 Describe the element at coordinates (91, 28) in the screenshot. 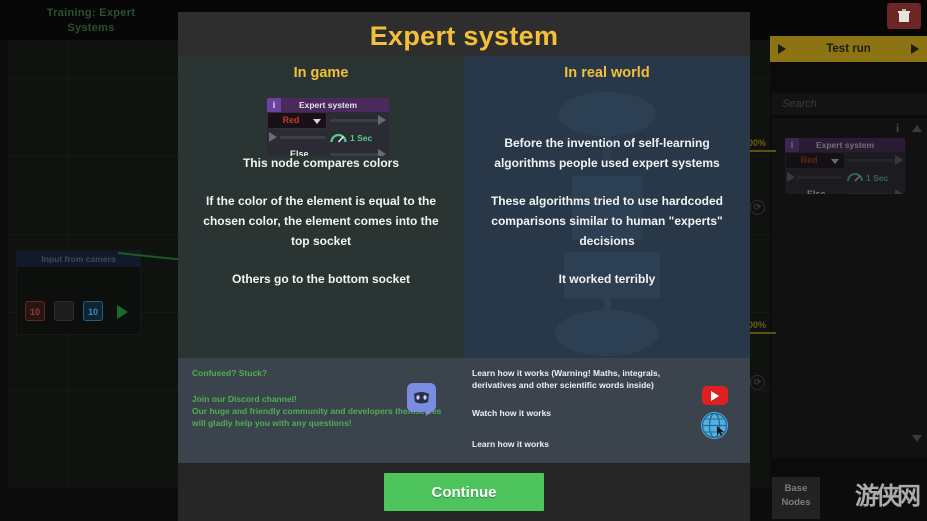

I see `training-title-line2: Systems` at that location.